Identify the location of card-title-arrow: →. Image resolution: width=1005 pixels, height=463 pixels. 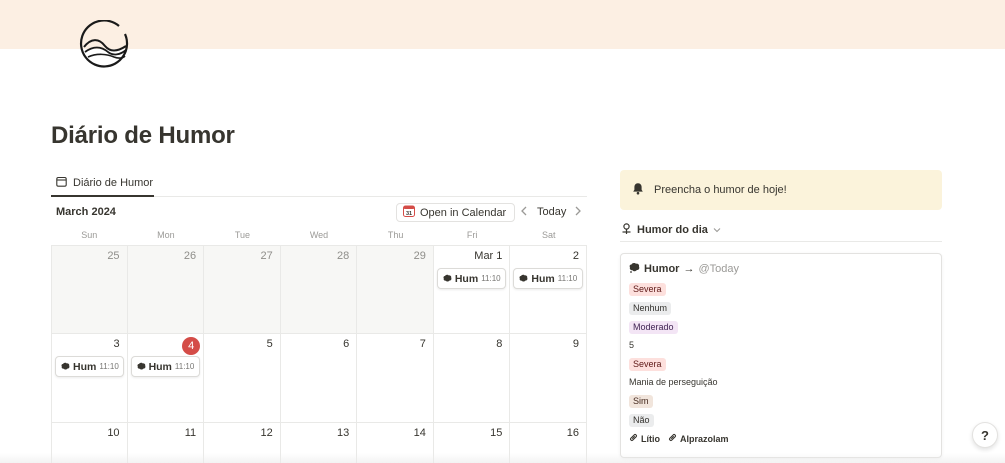
(689, 269).